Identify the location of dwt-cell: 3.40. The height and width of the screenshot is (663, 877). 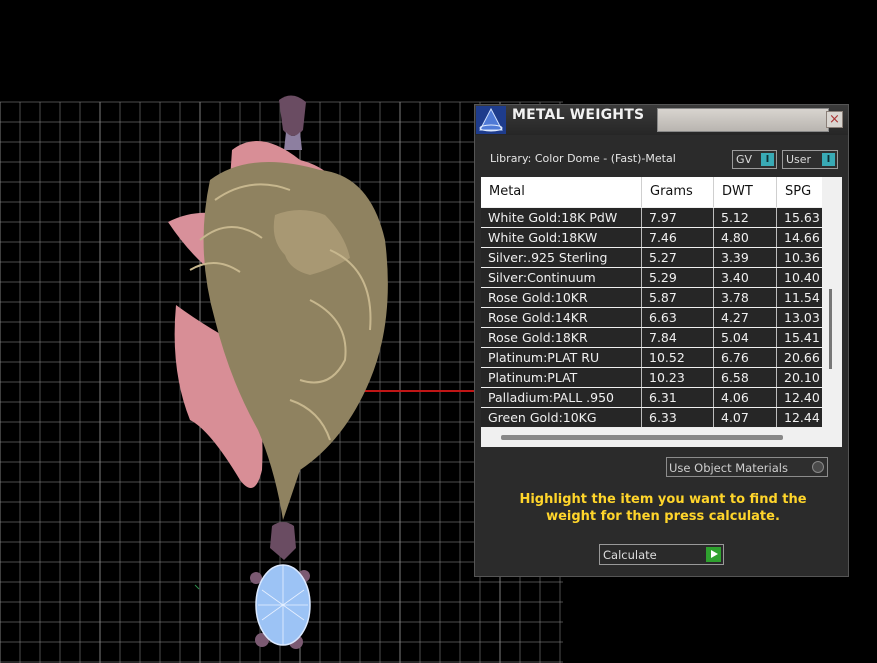
(745, 277).